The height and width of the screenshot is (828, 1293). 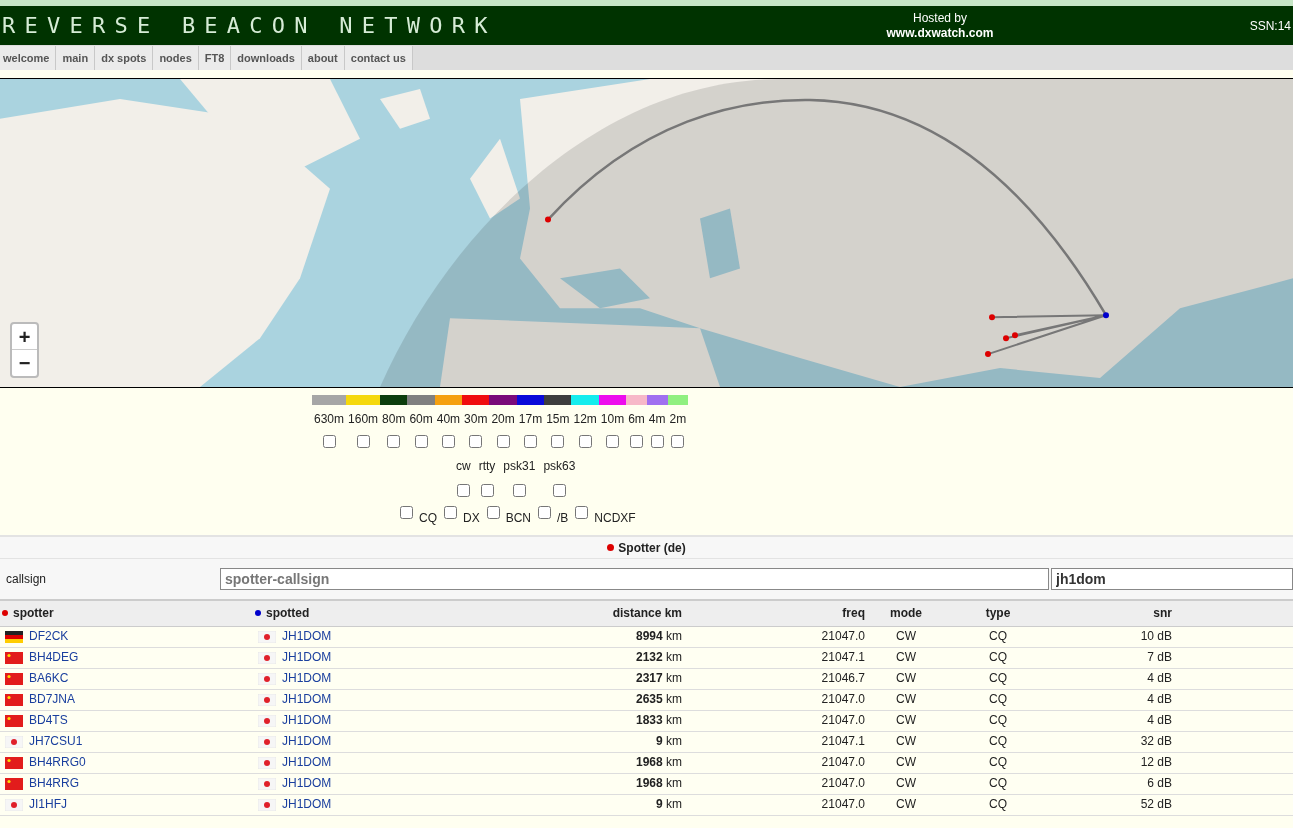 What do you see at coordinates (940, 33) in the screenshot?
I see `hosted-link: www.dxwatch.com` at bounding box center [940, 33].